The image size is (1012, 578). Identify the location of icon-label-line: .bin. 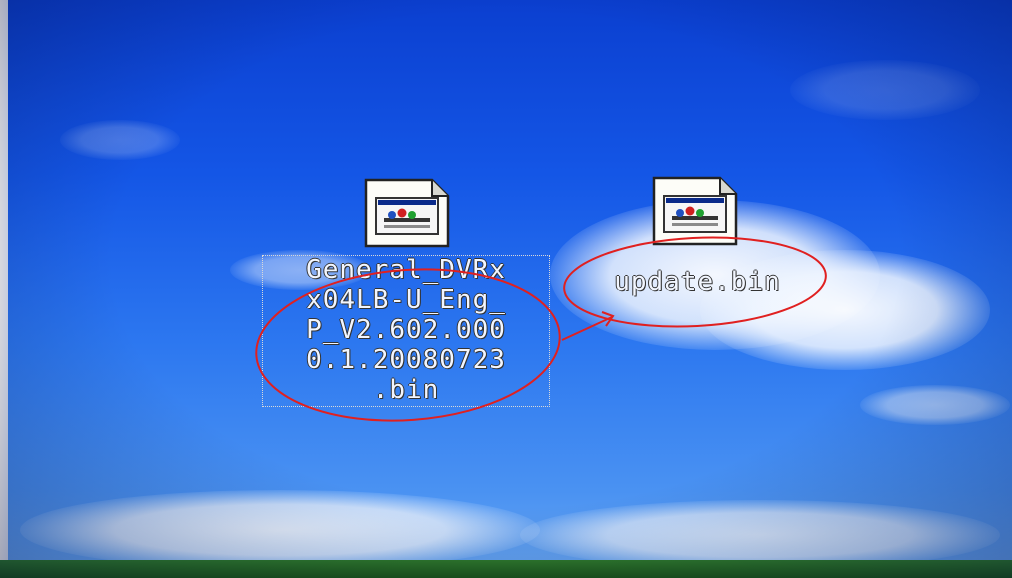
(406, 390).